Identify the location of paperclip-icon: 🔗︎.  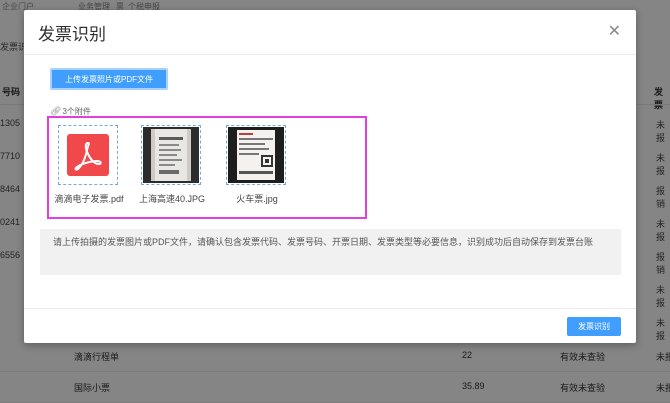
(56, 111).